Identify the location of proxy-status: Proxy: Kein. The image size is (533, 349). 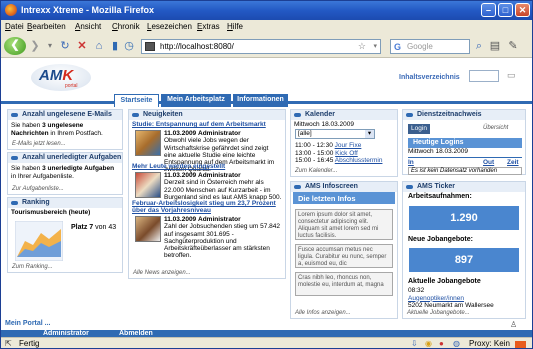
(489, 343).